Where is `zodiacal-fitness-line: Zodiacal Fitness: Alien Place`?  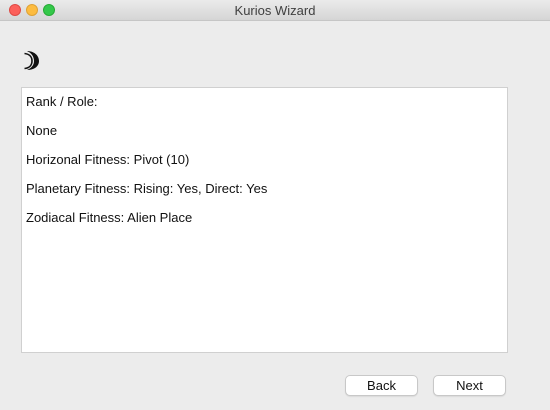 zodiacal-fitness-line: Zodiacal Fitness: Alien Place is located at coordinates (109, 217).